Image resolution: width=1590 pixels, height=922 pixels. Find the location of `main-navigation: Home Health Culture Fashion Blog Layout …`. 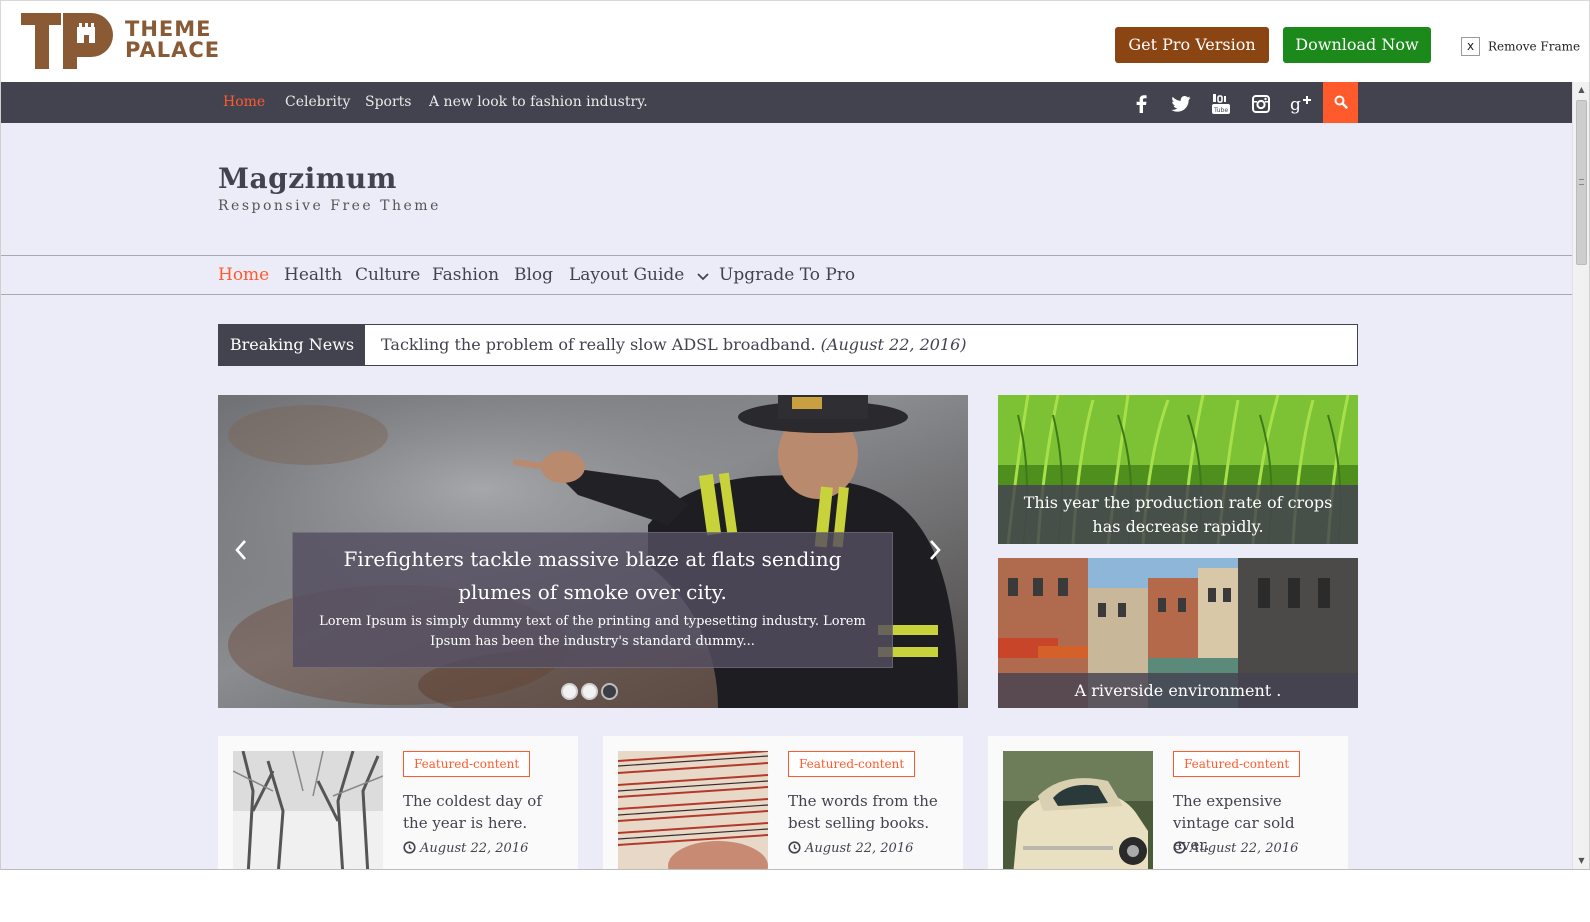

main-navigation: Home Health Culture Fashion Blog Layout … is located at coordinates (786, 275).